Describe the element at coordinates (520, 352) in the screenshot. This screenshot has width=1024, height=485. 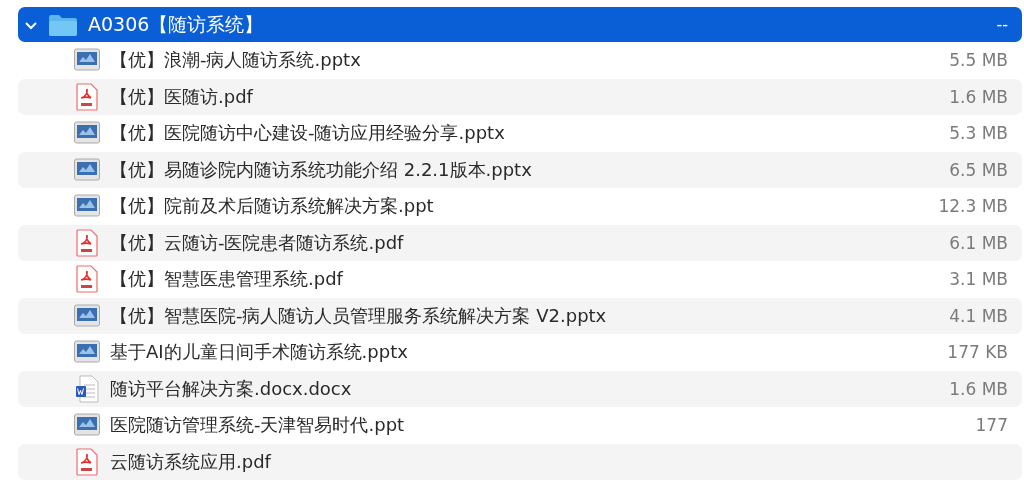
I see `file-row: 基于AI的儿童日间手术随访系统.pptx 177 KB` at that location.